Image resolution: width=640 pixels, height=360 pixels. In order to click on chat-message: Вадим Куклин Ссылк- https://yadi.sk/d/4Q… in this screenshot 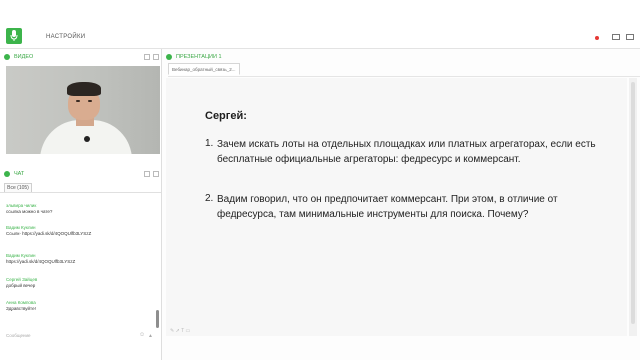, I will do `click(48, 231)`.